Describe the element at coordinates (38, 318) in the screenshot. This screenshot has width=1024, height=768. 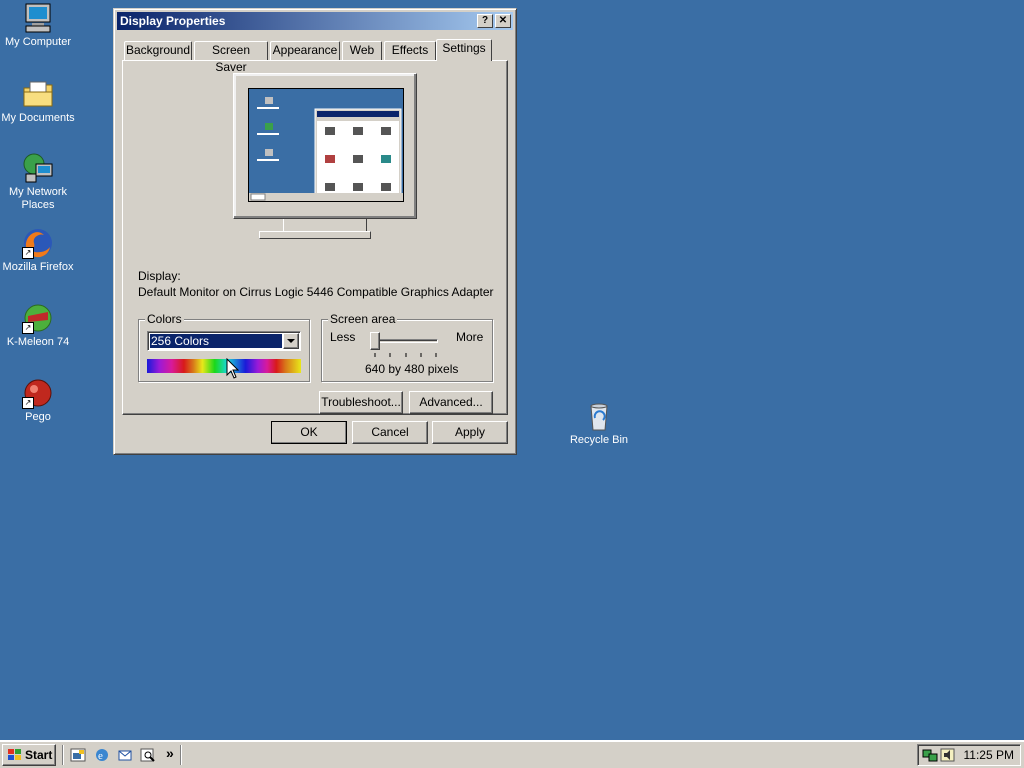
I see `k-meleon-icon: ↗` at that location.